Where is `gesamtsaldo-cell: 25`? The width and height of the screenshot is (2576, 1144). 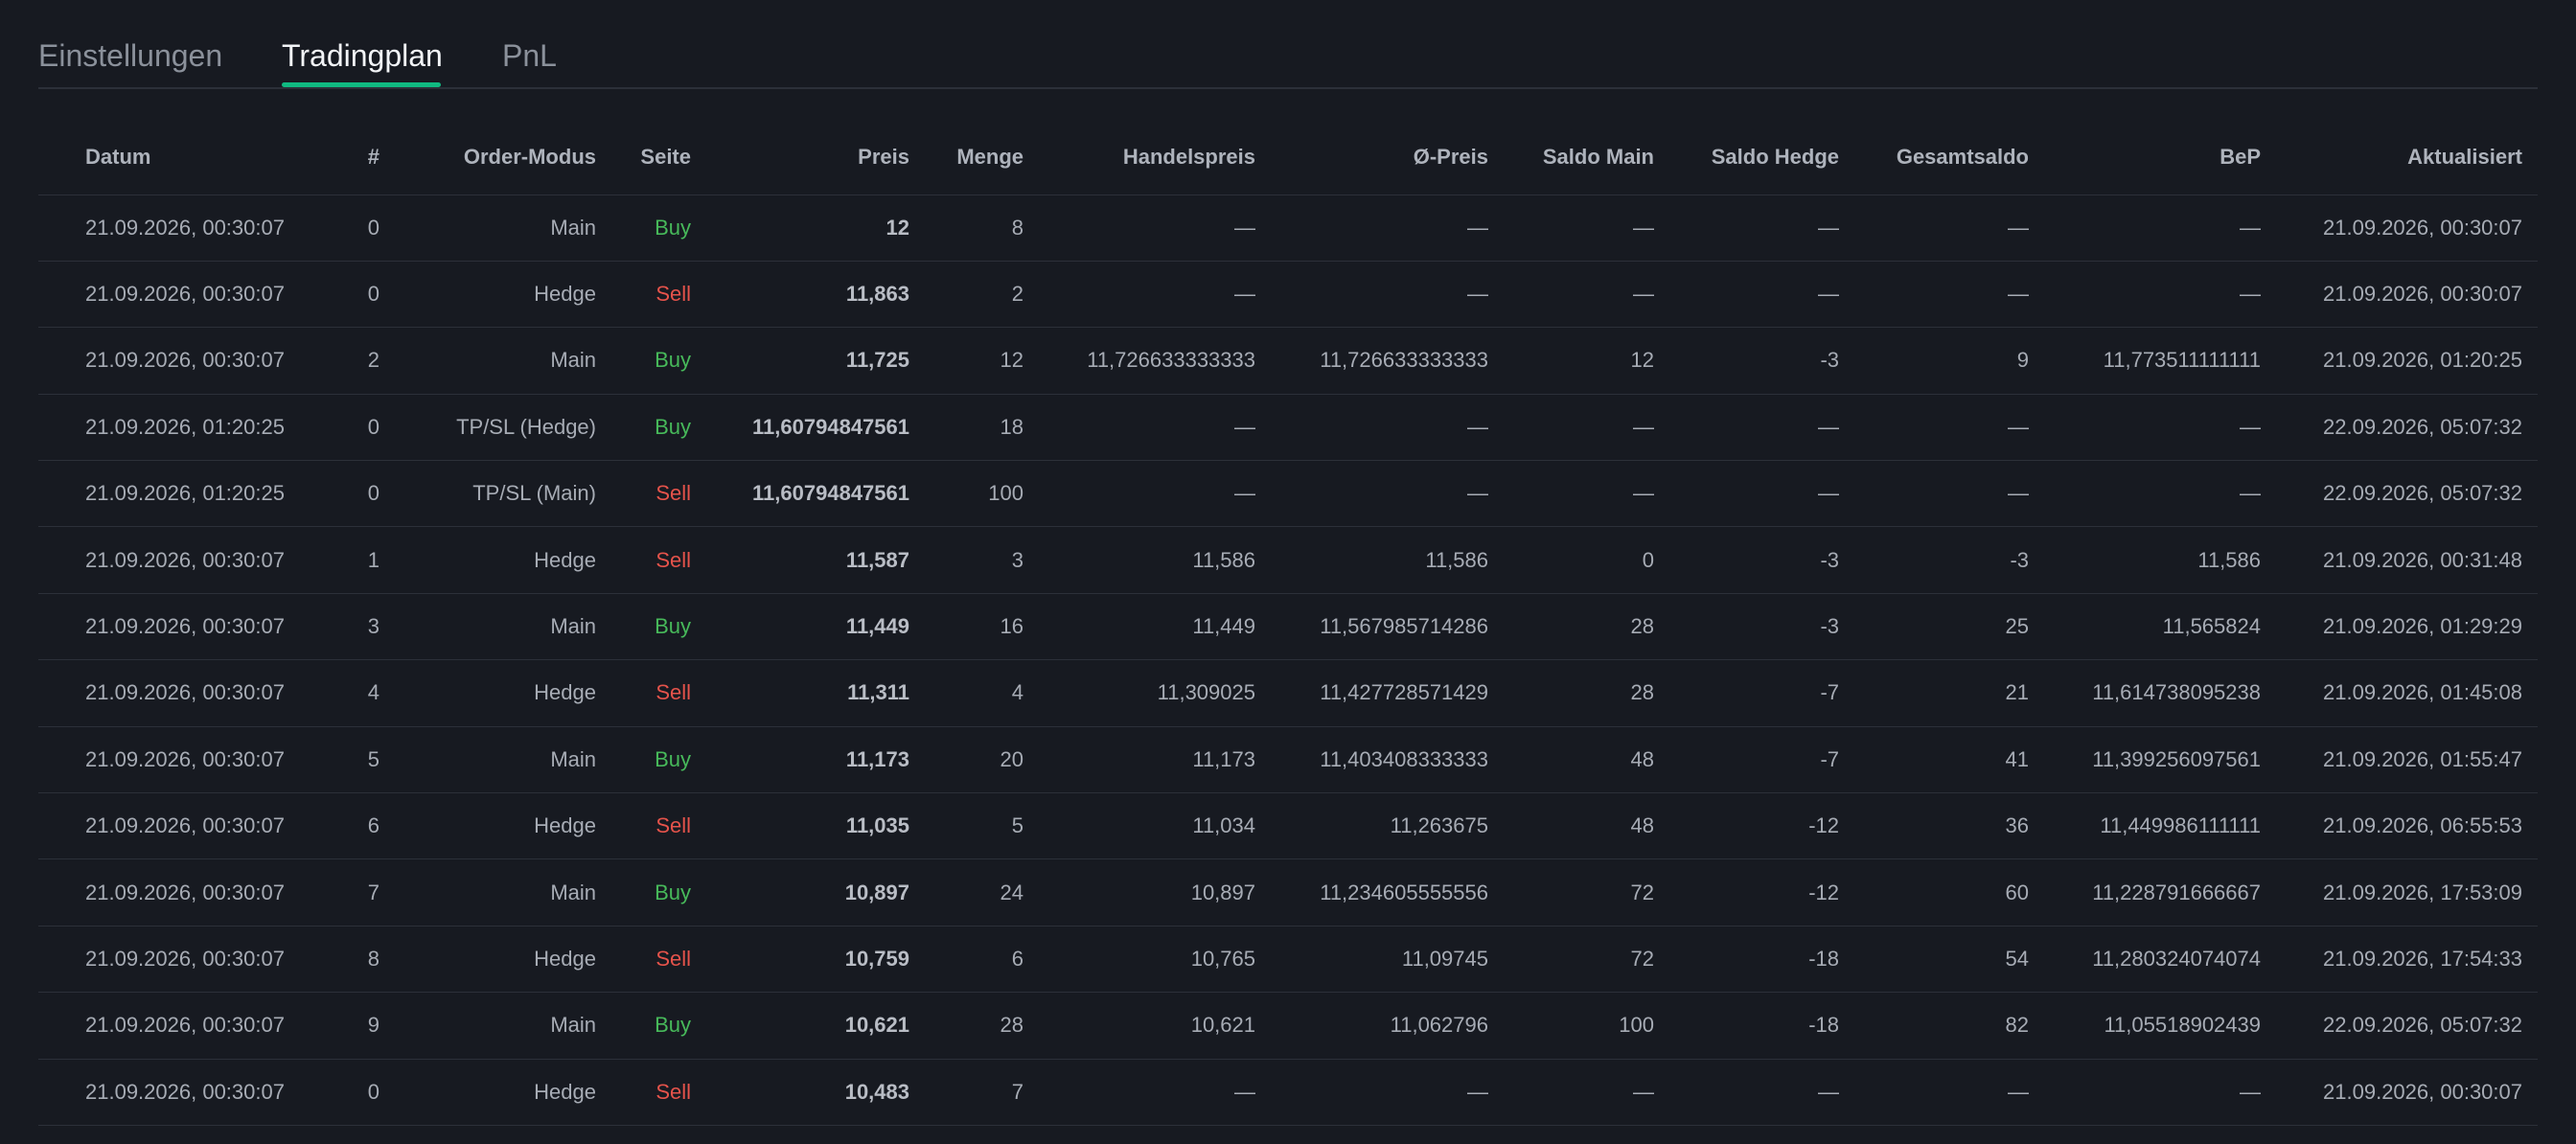
gesamtsaldo-cell: 25 is located at coordinates (1934, 627).